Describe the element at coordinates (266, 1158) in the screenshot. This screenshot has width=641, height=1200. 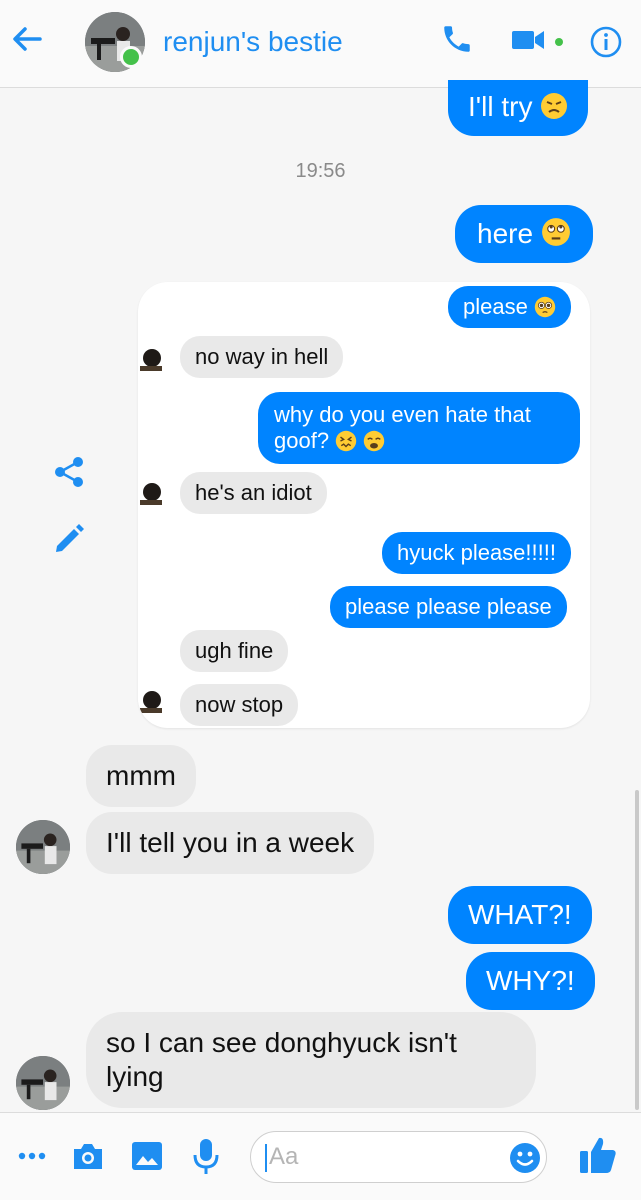
I see `text-caret` at that location.